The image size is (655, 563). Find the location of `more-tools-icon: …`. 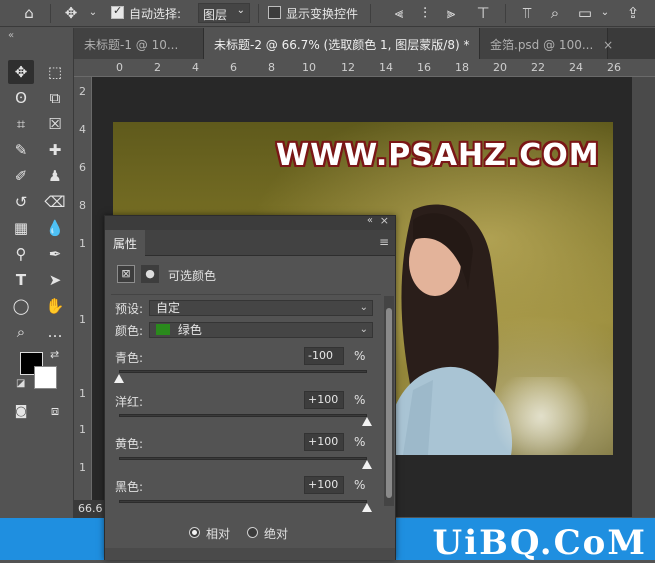

more-tools-icon: … is located at coordinates (55, 332).